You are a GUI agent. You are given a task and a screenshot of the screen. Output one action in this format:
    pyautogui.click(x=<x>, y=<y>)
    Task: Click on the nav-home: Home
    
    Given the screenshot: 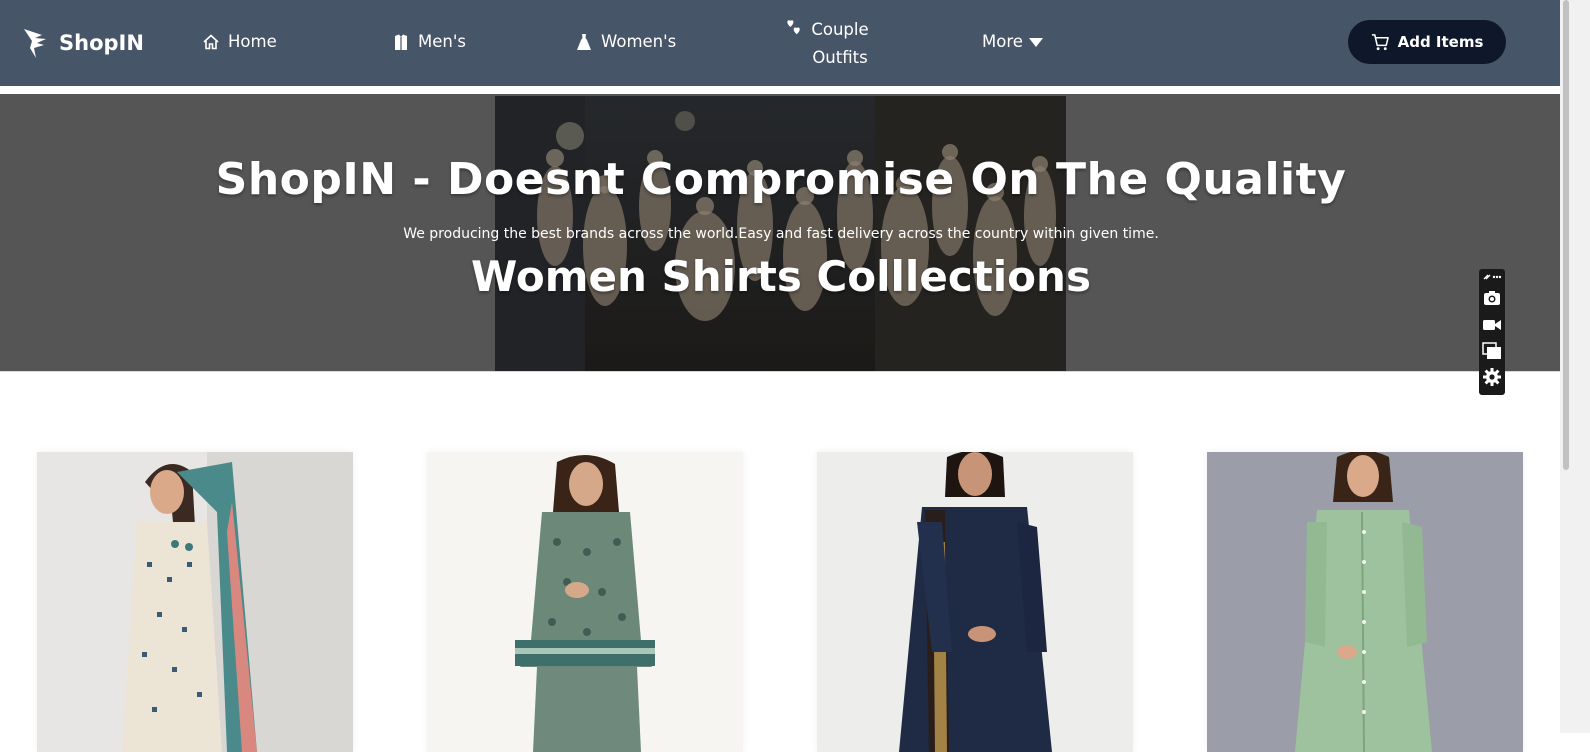 What is the action you would take?
    pyautogui.click(x=239, y=41)
    